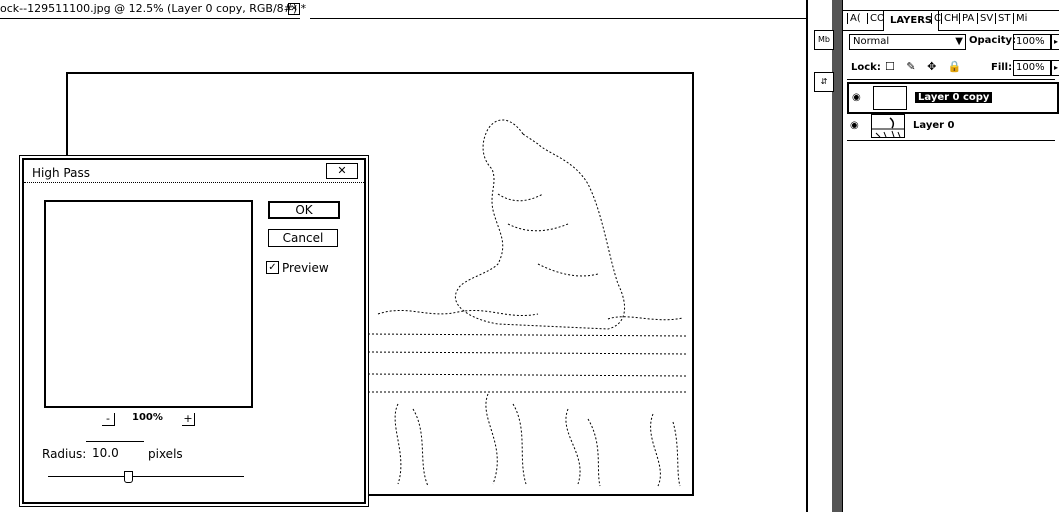  What do you see at coordinates (1021, 18) in the screenshot?
I see `tab-mini: Mi` at bounding box center [1021, 18].